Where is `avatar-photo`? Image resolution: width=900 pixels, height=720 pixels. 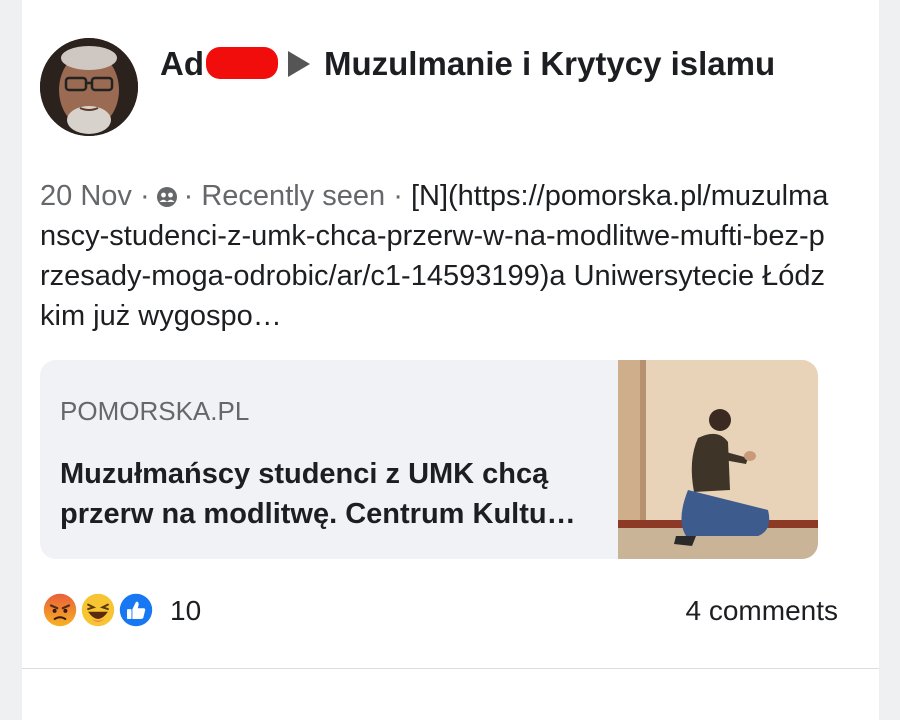 avatar-photo is located at coordinates (89, 87).